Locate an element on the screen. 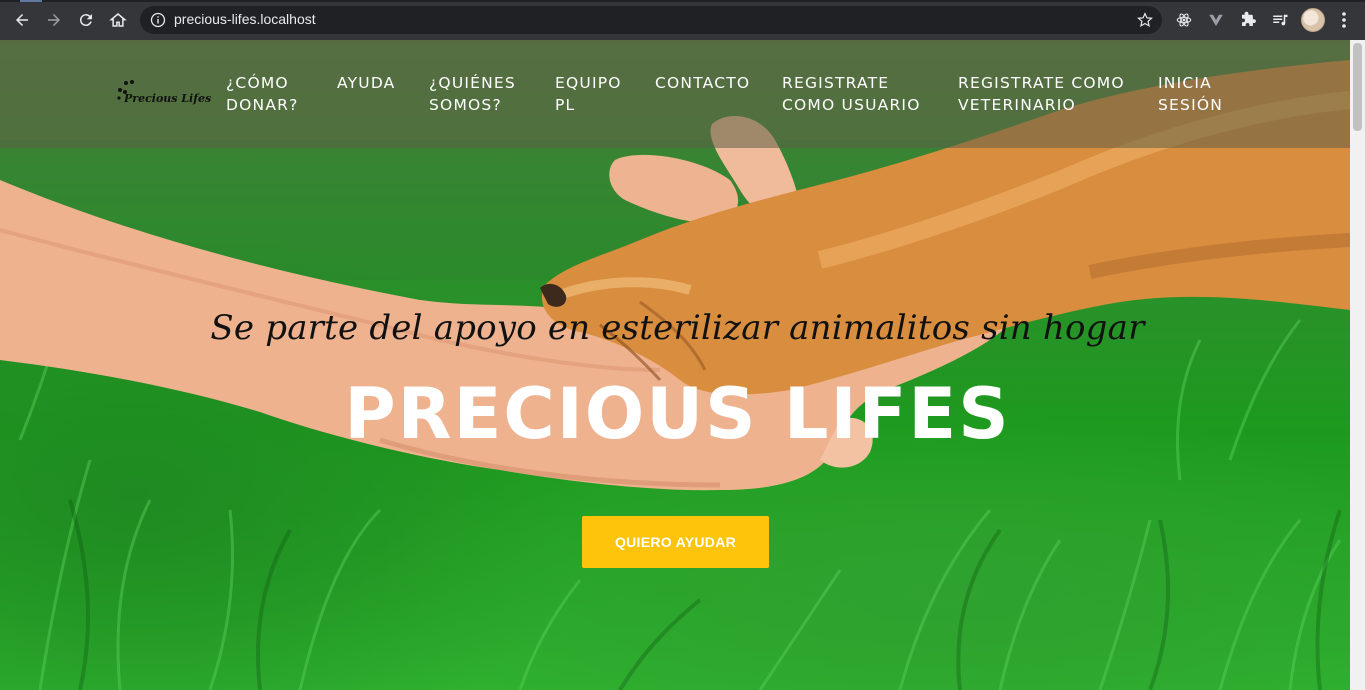 The width and height of the screenshot is (1365, 690). star-icon is located at coordinates (1145, 20).